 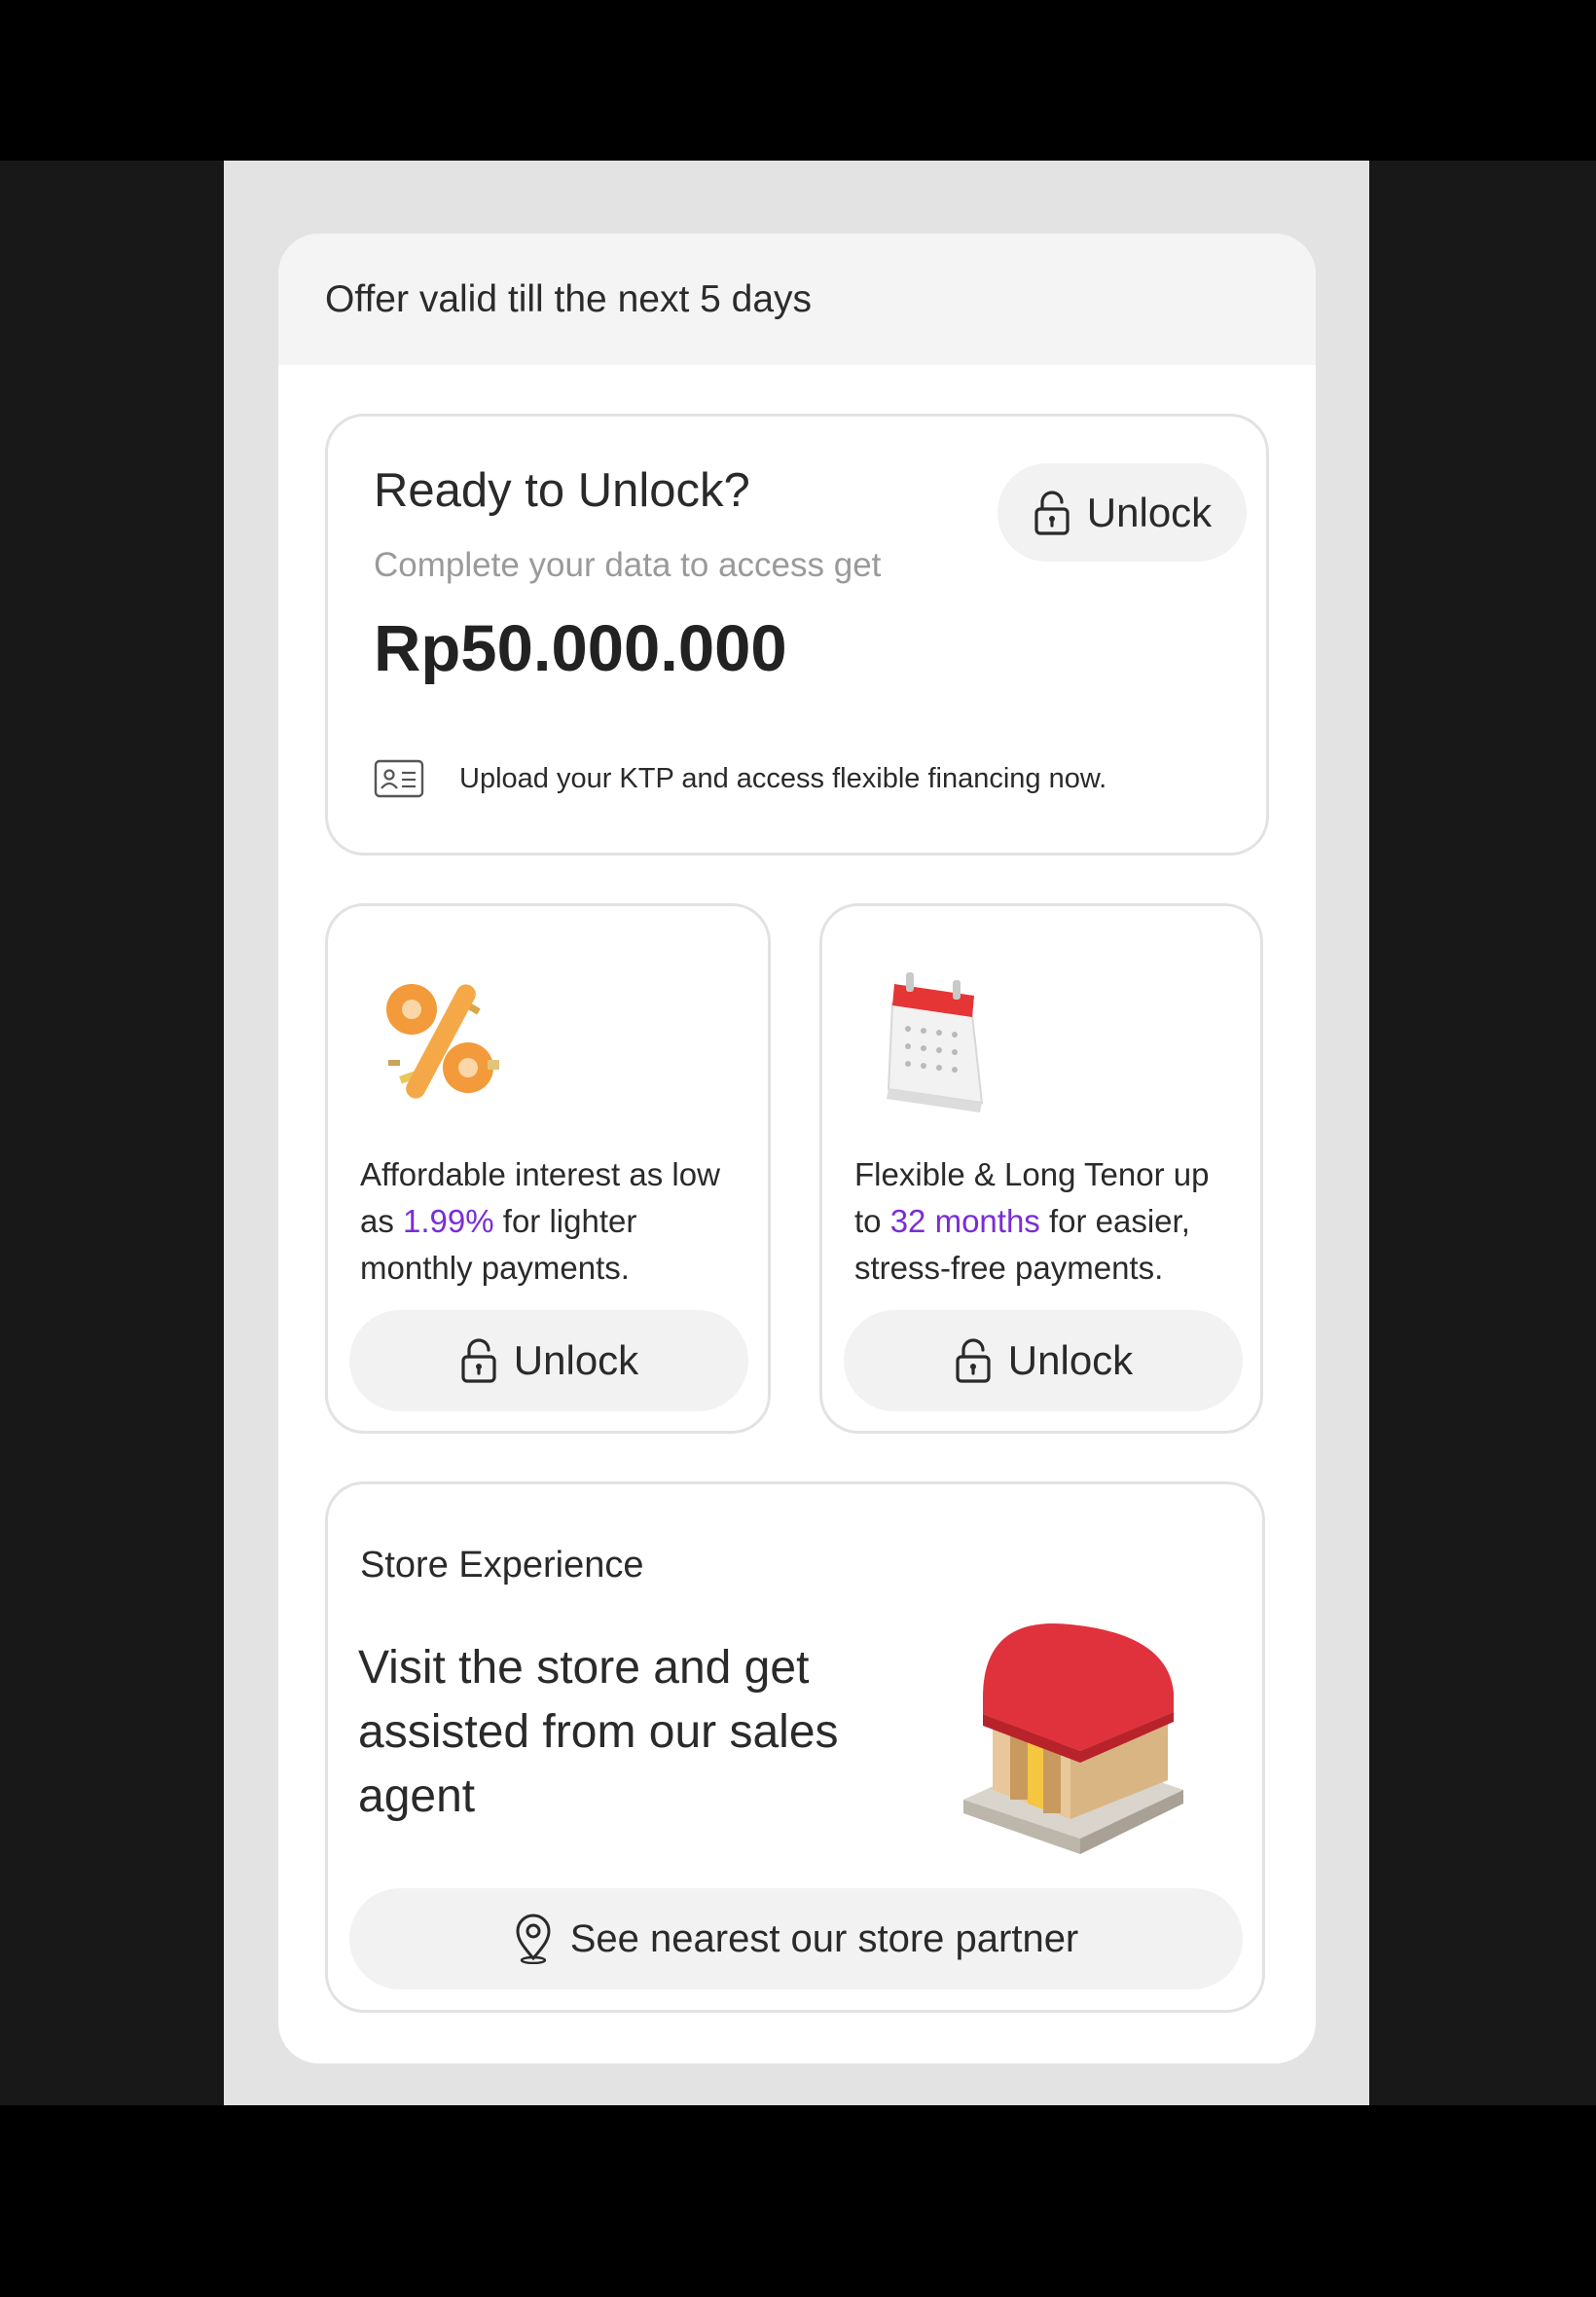 I want to click on nearest-store-button: See nearest our store partner, so click(x=796, y=1938).